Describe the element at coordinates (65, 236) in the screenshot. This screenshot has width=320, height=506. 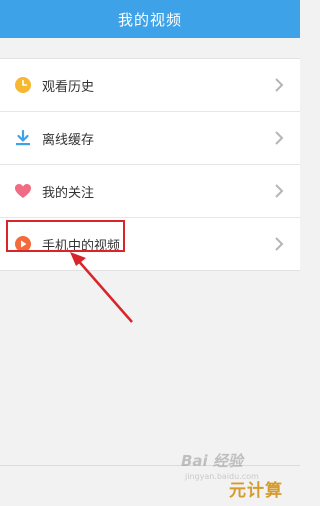
I see `highlight-box` at that location.